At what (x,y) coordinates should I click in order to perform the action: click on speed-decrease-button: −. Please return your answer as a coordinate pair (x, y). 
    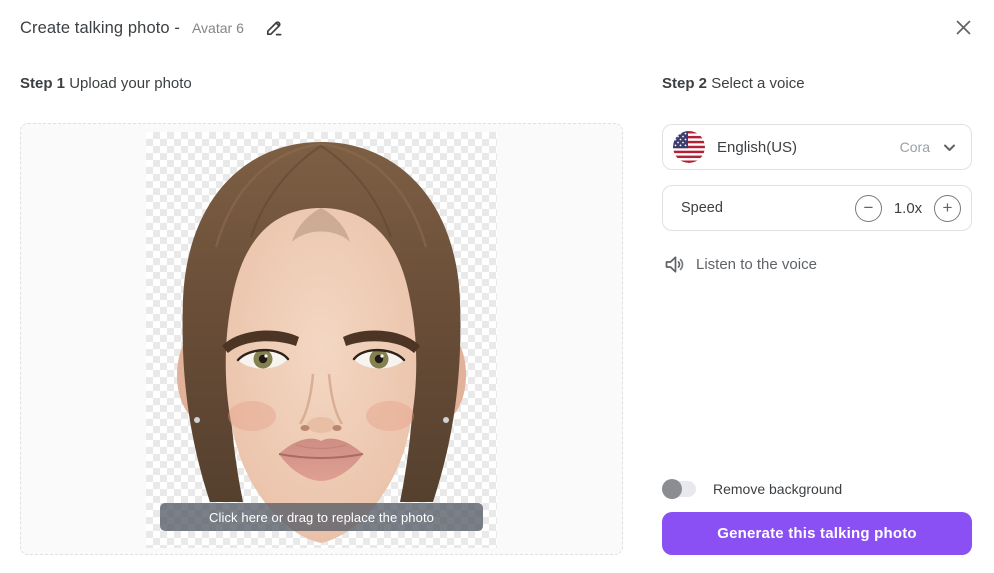
    Looking at the image, I should click on (868, 208).